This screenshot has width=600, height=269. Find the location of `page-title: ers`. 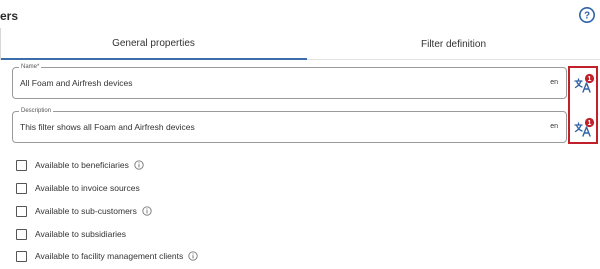

page-title: ers is located at coordinates (9, 16).